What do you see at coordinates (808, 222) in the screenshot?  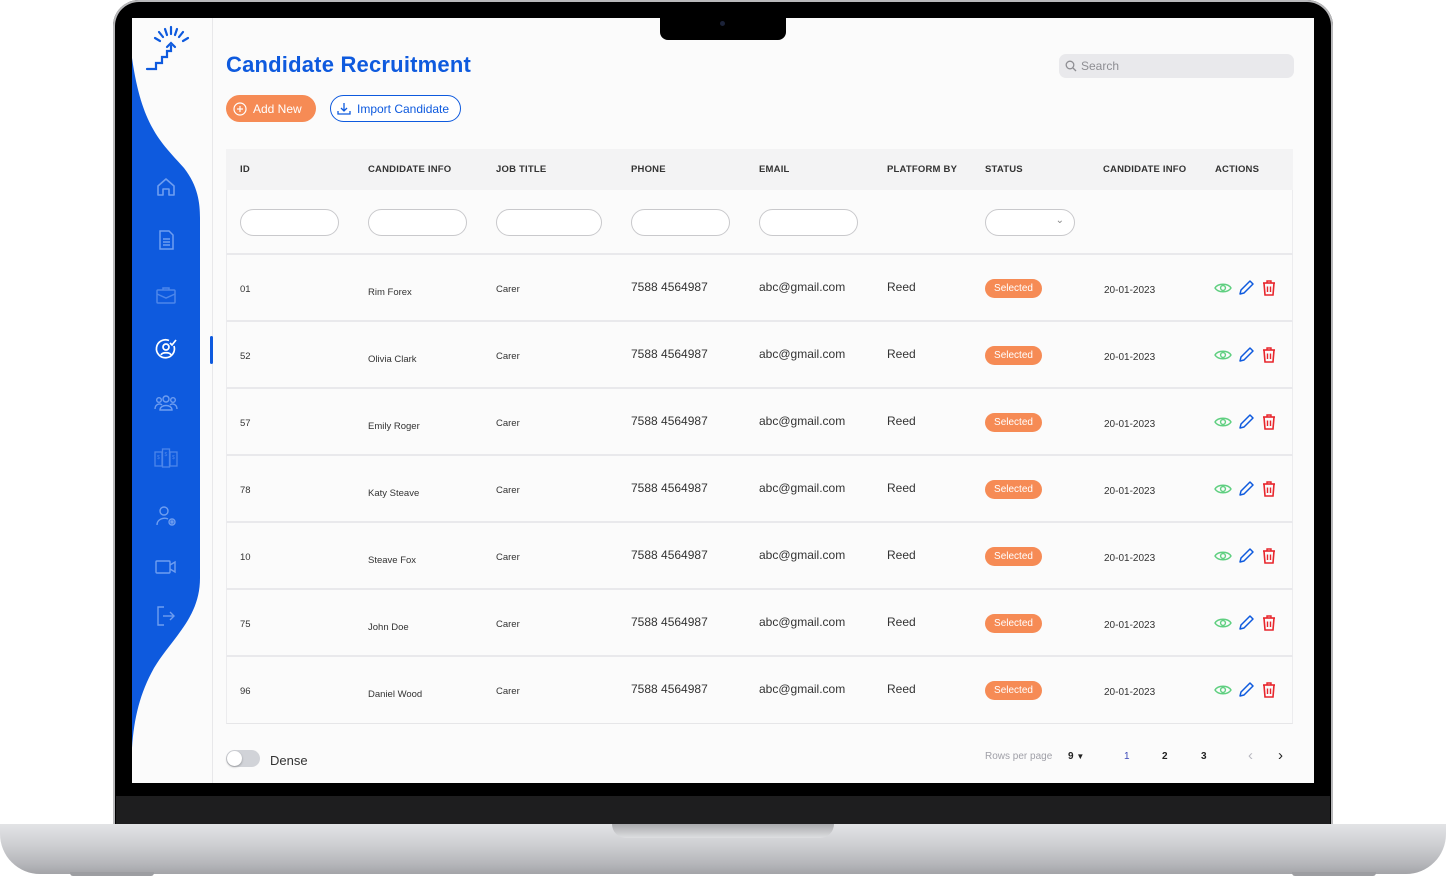 I see `filter-email-input` at bounding box center [808, 222].